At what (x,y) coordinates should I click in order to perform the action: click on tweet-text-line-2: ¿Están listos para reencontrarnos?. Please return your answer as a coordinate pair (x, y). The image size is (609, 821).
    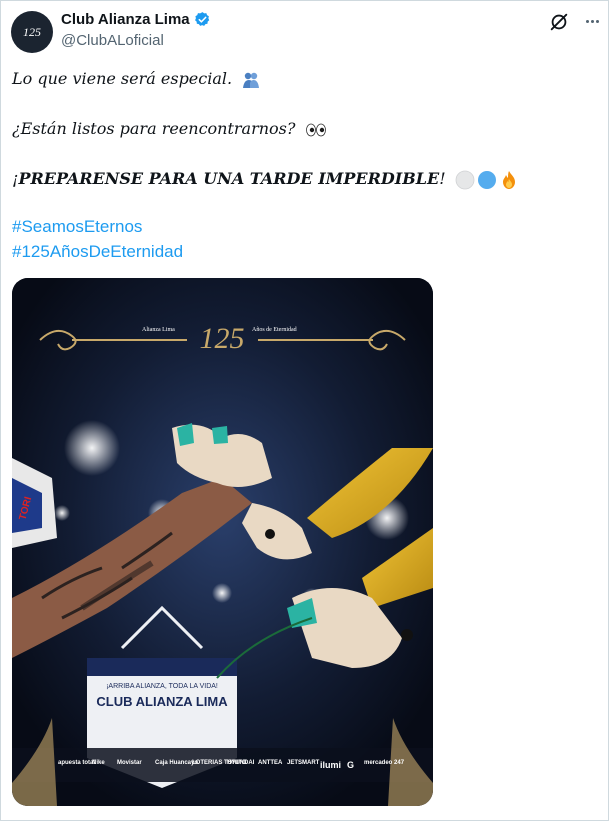
    Looking at the image, I should click on (169, 128).